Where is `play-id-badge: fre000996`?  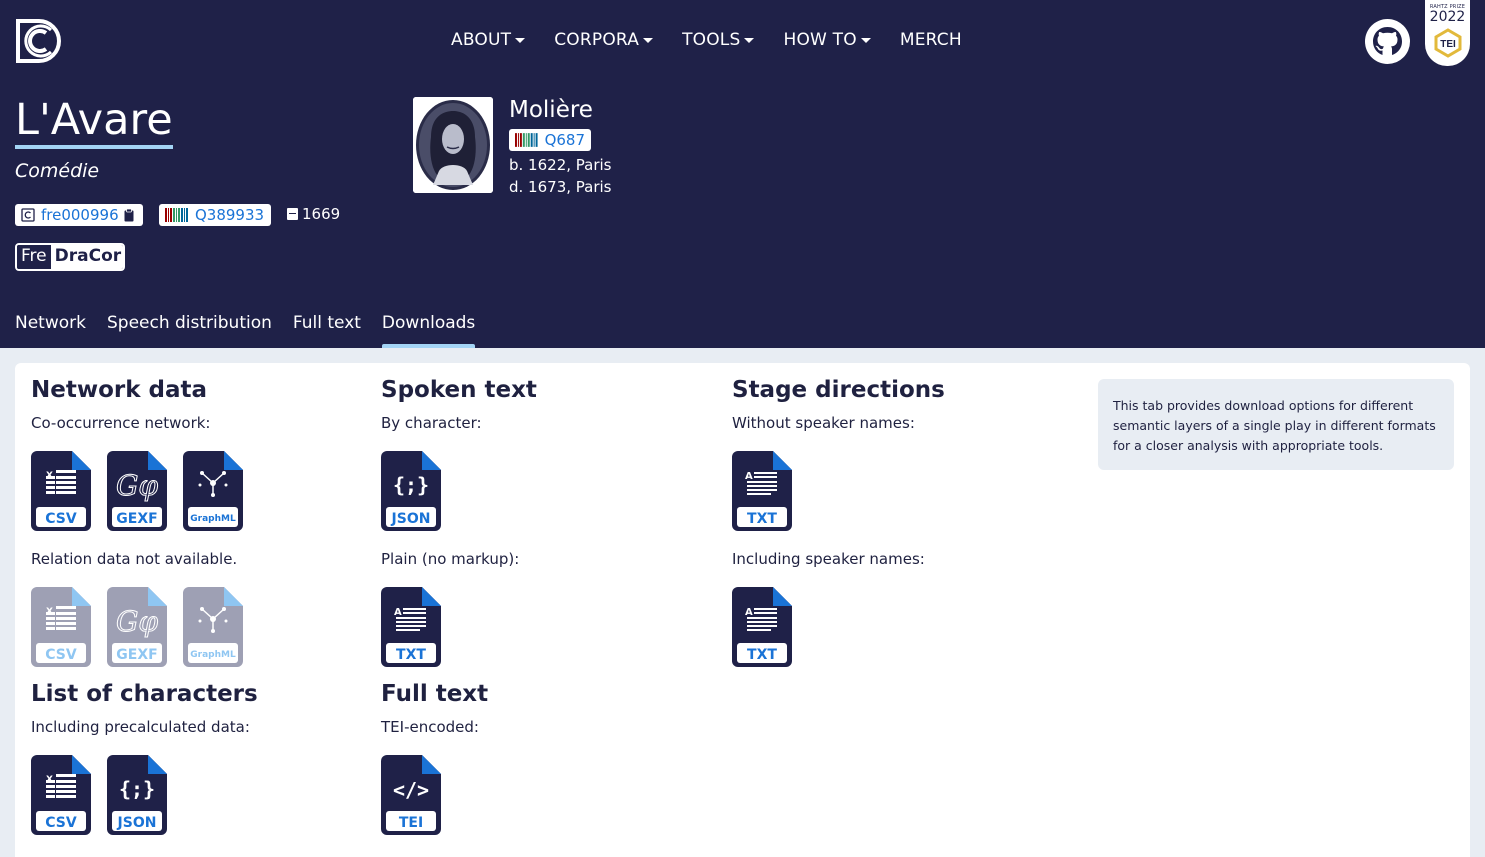 play-id-badge: fre000996 is located at coordinates (79, 215).